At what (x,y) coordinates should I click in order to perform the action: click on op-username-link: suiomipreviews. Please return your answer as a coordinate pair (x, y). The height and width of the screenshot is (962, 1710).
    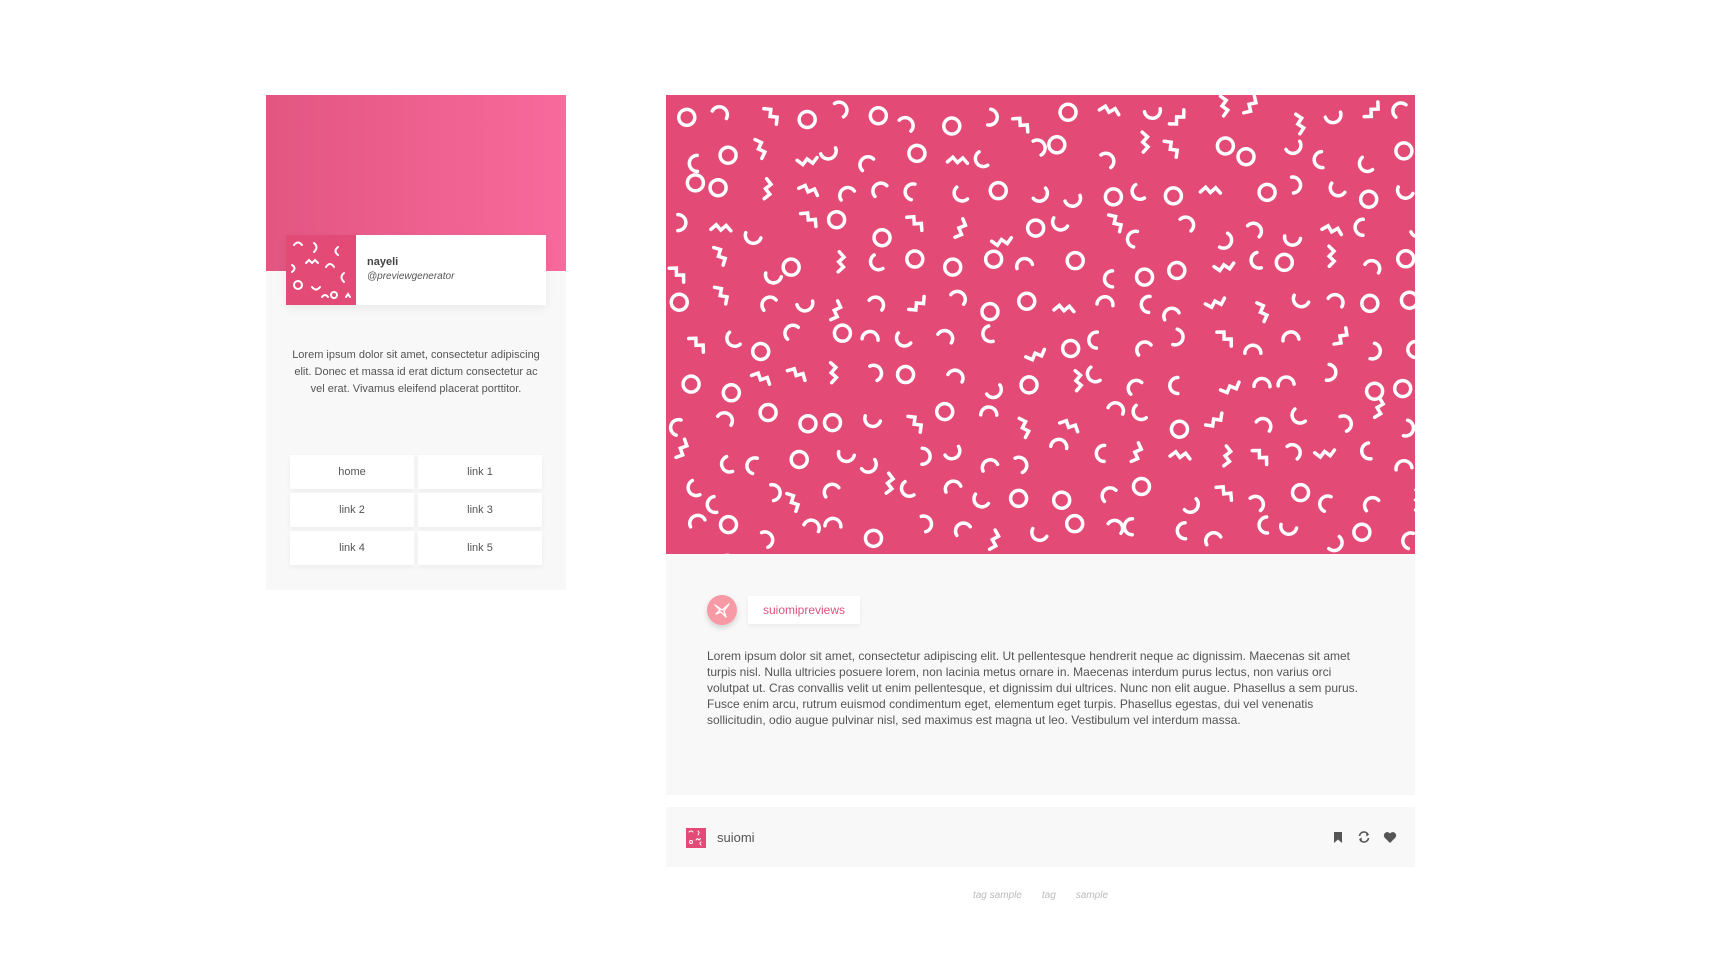
    Looking at the image, I should click on (804, 610).